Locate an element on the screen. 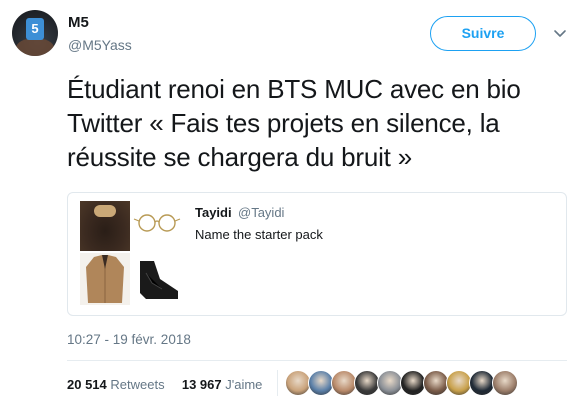 Image resolution: width=584 pixels, height=404 pixels. camel-coat-photo is located at coordinates (105, 279).